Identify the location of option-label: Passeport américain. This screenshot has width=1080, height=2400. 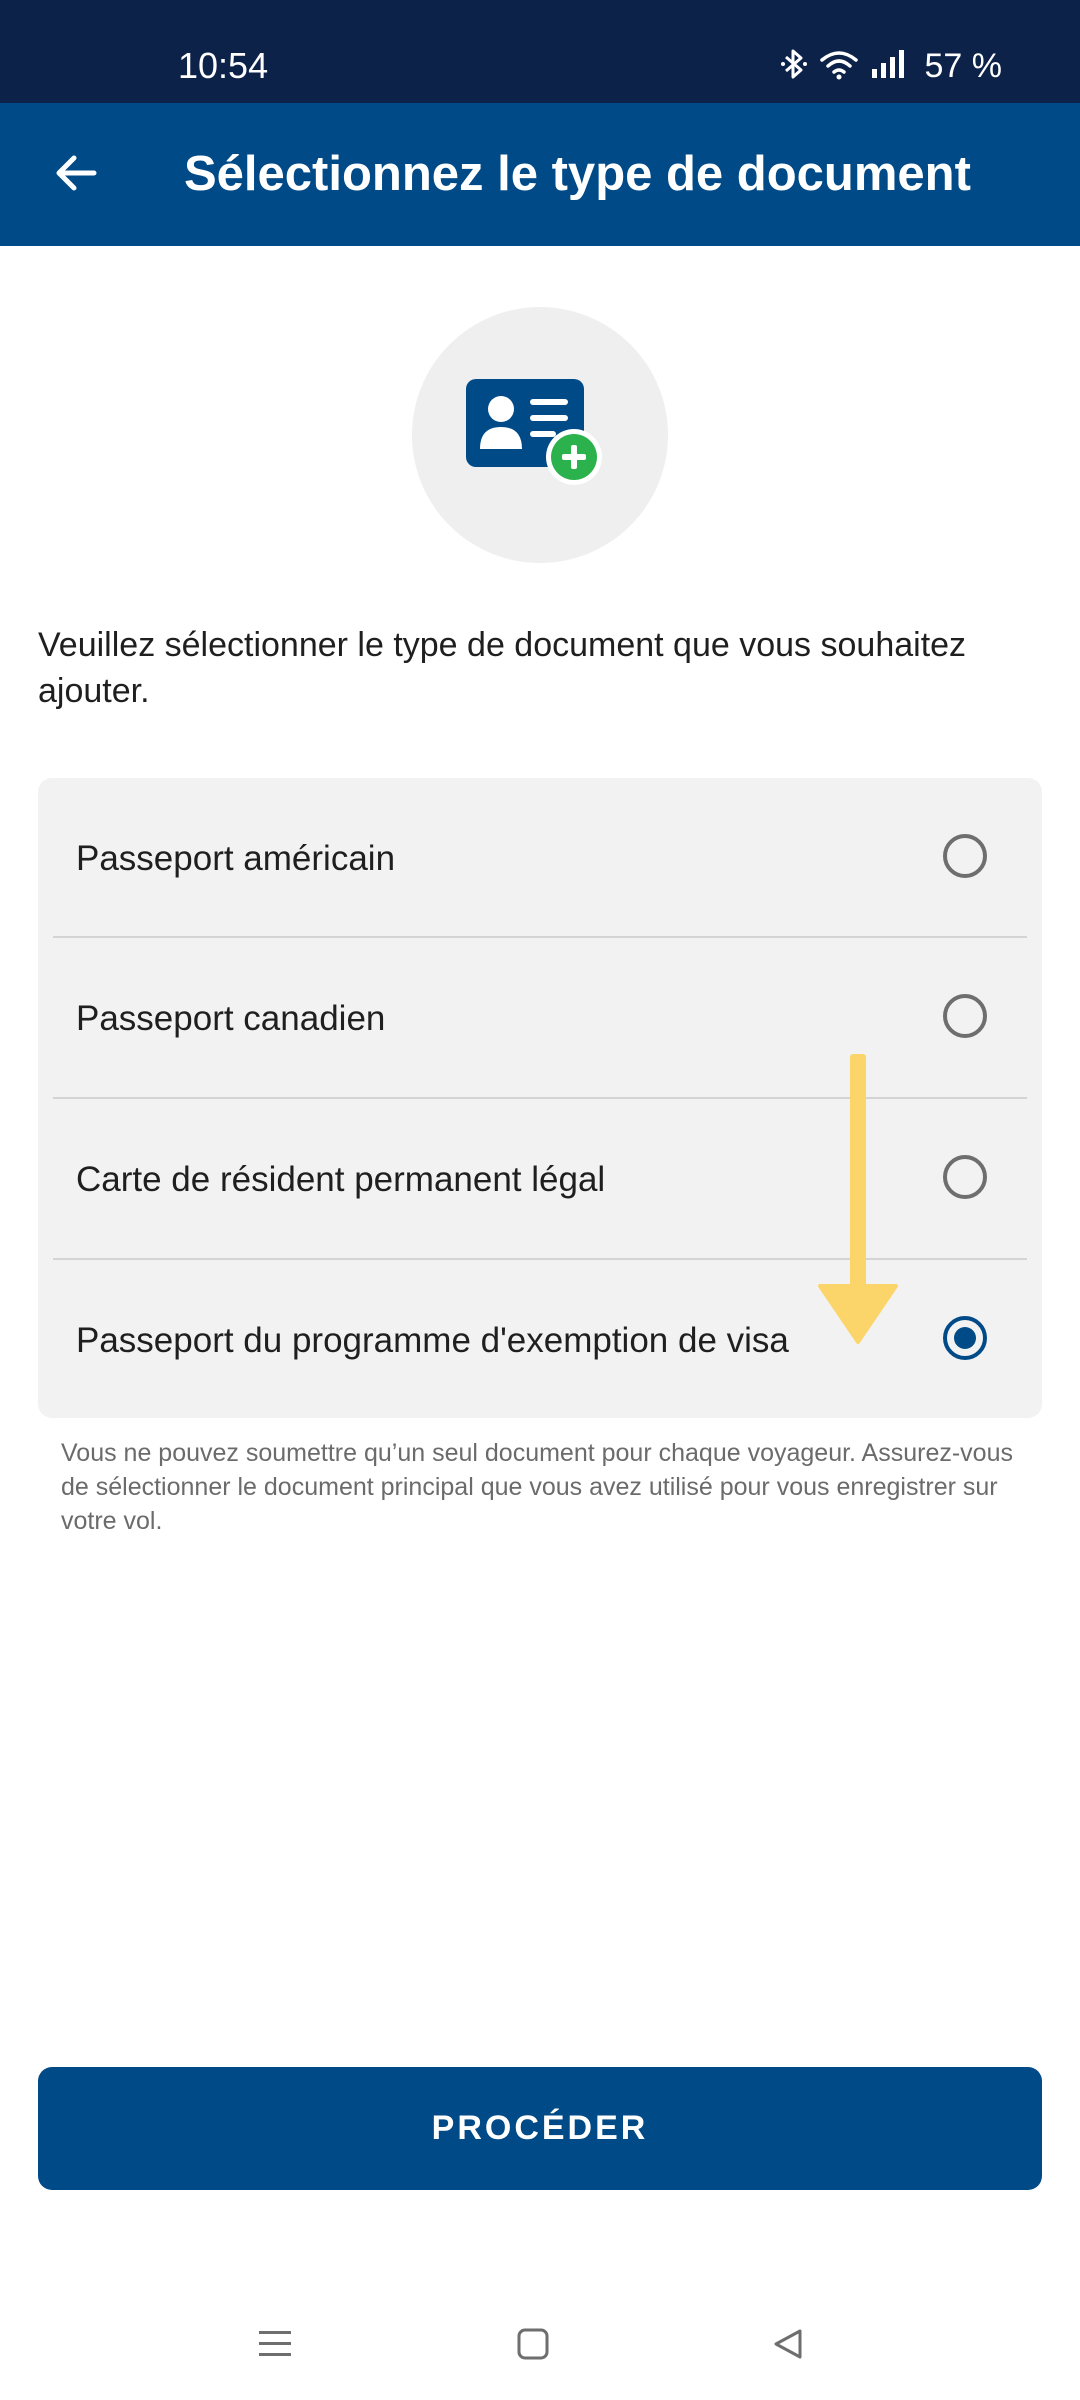
(236, 858).